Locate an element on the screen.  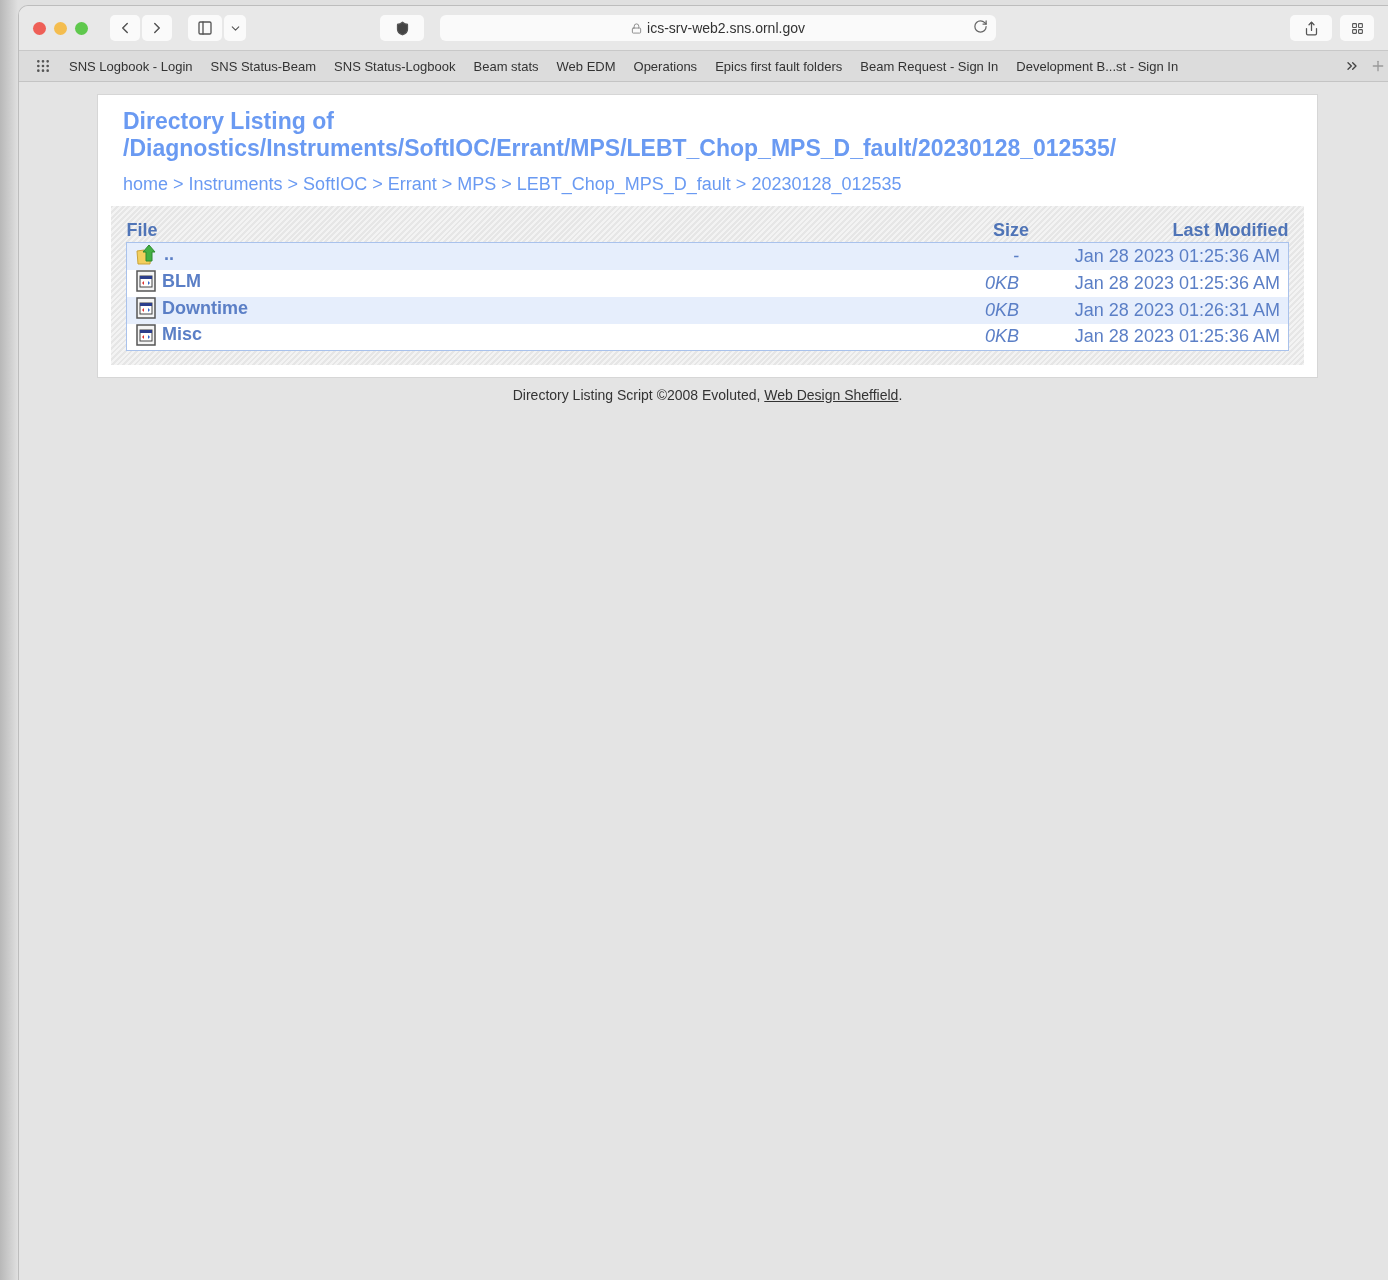
lock-icon is located at coordinates (637, 28).